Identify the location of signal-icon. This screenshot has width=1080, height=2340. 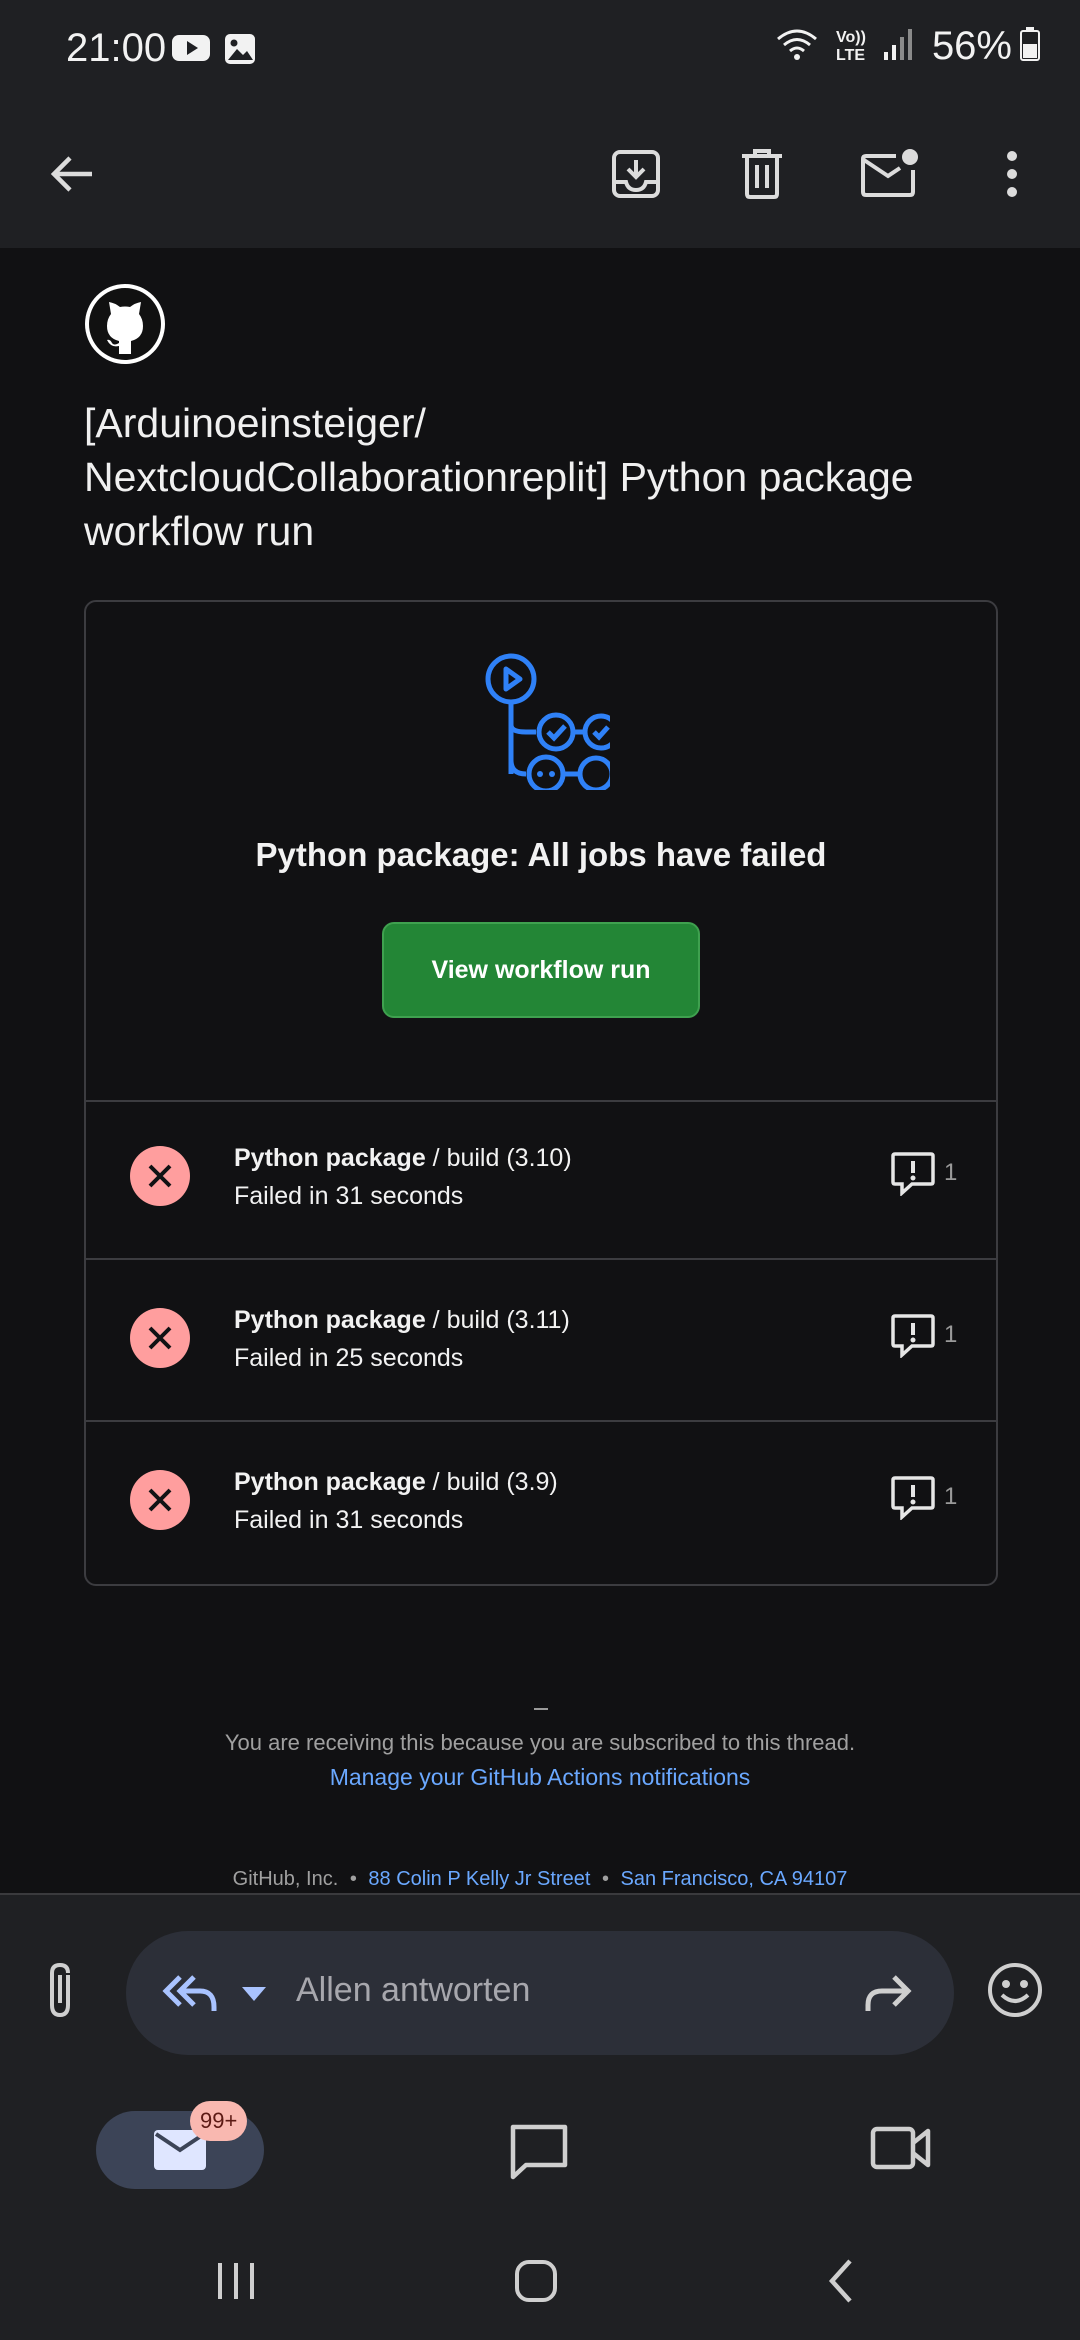
(898, 46).